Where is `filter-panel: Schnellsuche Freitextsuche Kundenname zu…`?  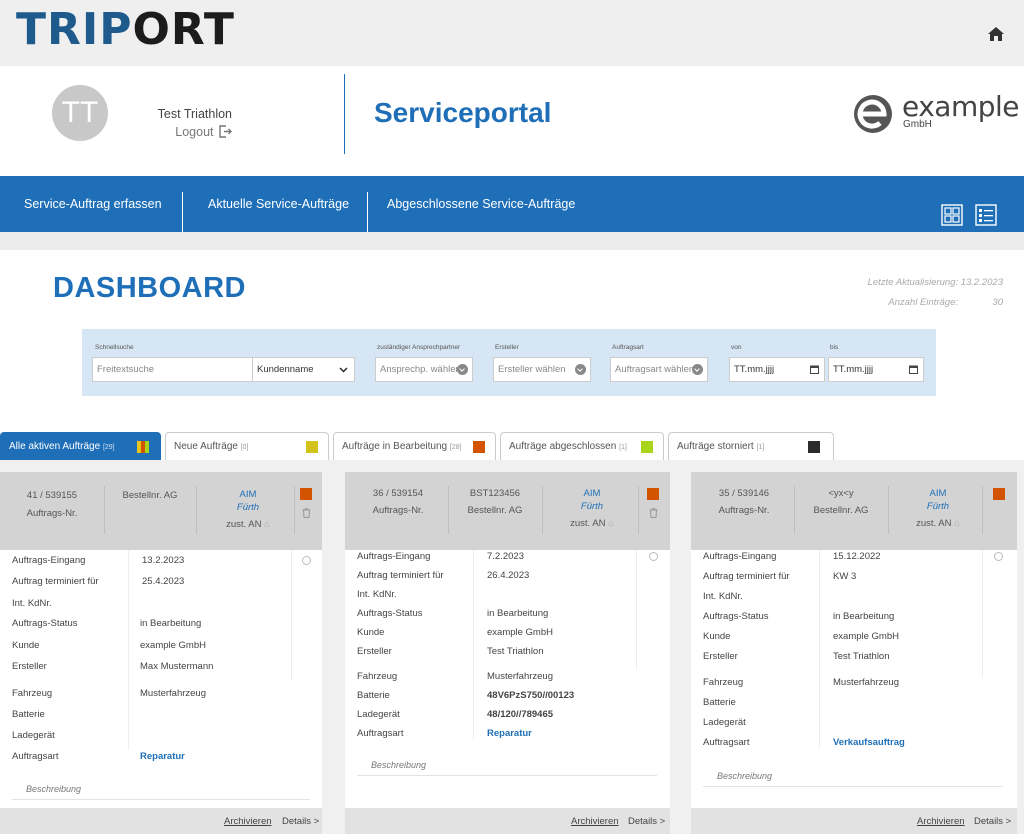
filter-panel: Schnellsuche Freitextsuche Kundenname zu… is located at coordinates (509, 362).